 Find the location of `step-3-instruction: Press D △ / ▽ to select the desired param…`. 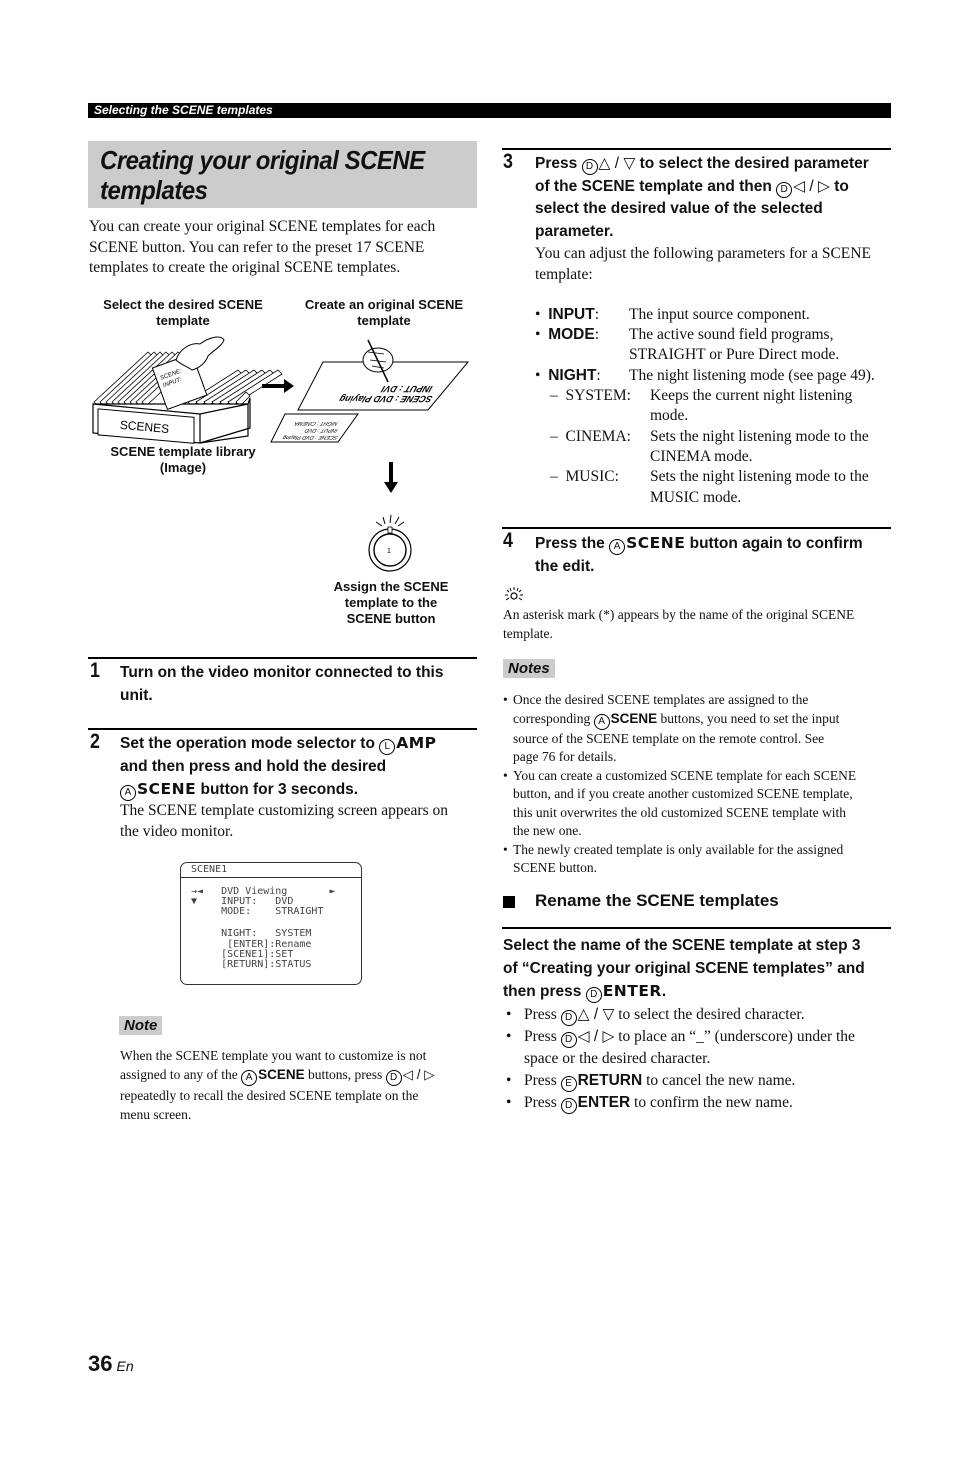

step-3-instruction: Press D △ / ▽ to select the desired param… is located at coordinates (715, 198).